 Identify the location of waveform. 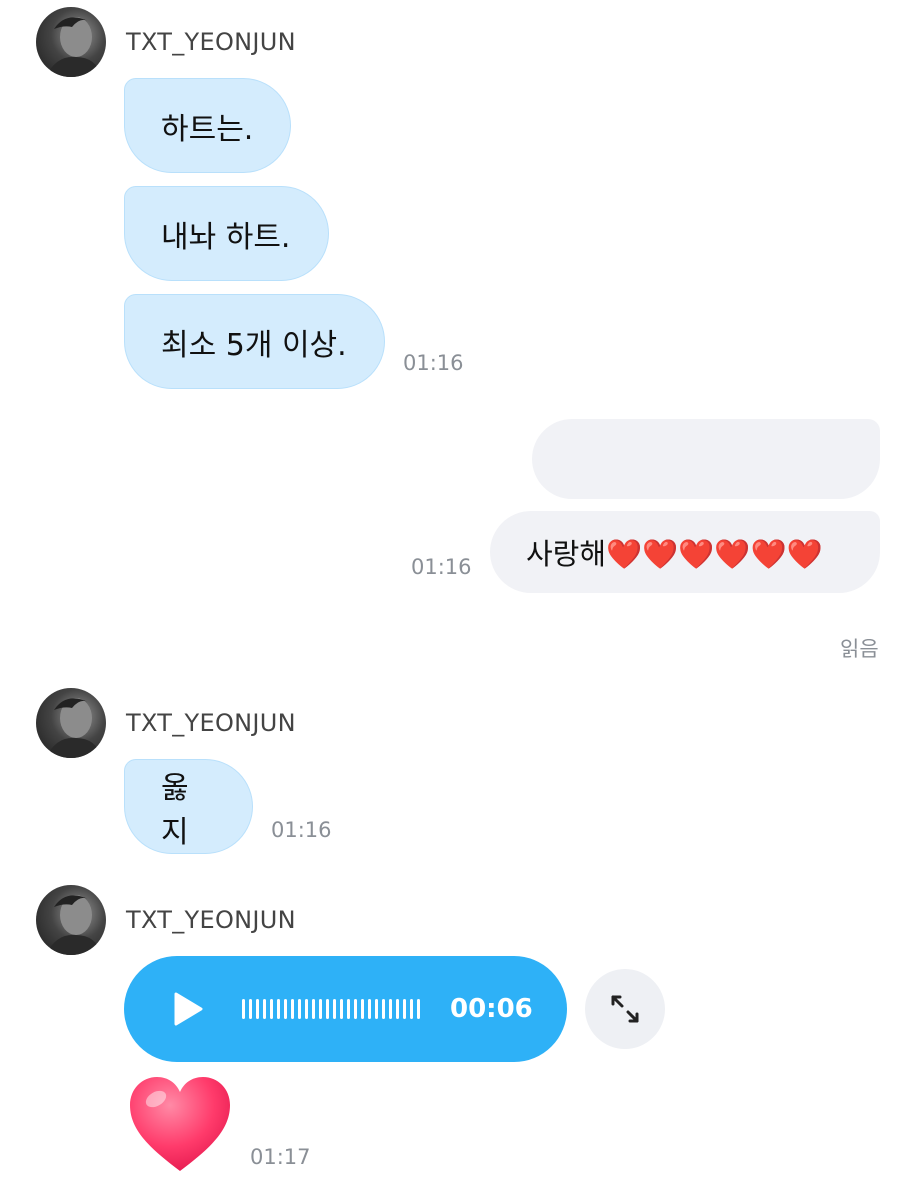
(331, 1009).